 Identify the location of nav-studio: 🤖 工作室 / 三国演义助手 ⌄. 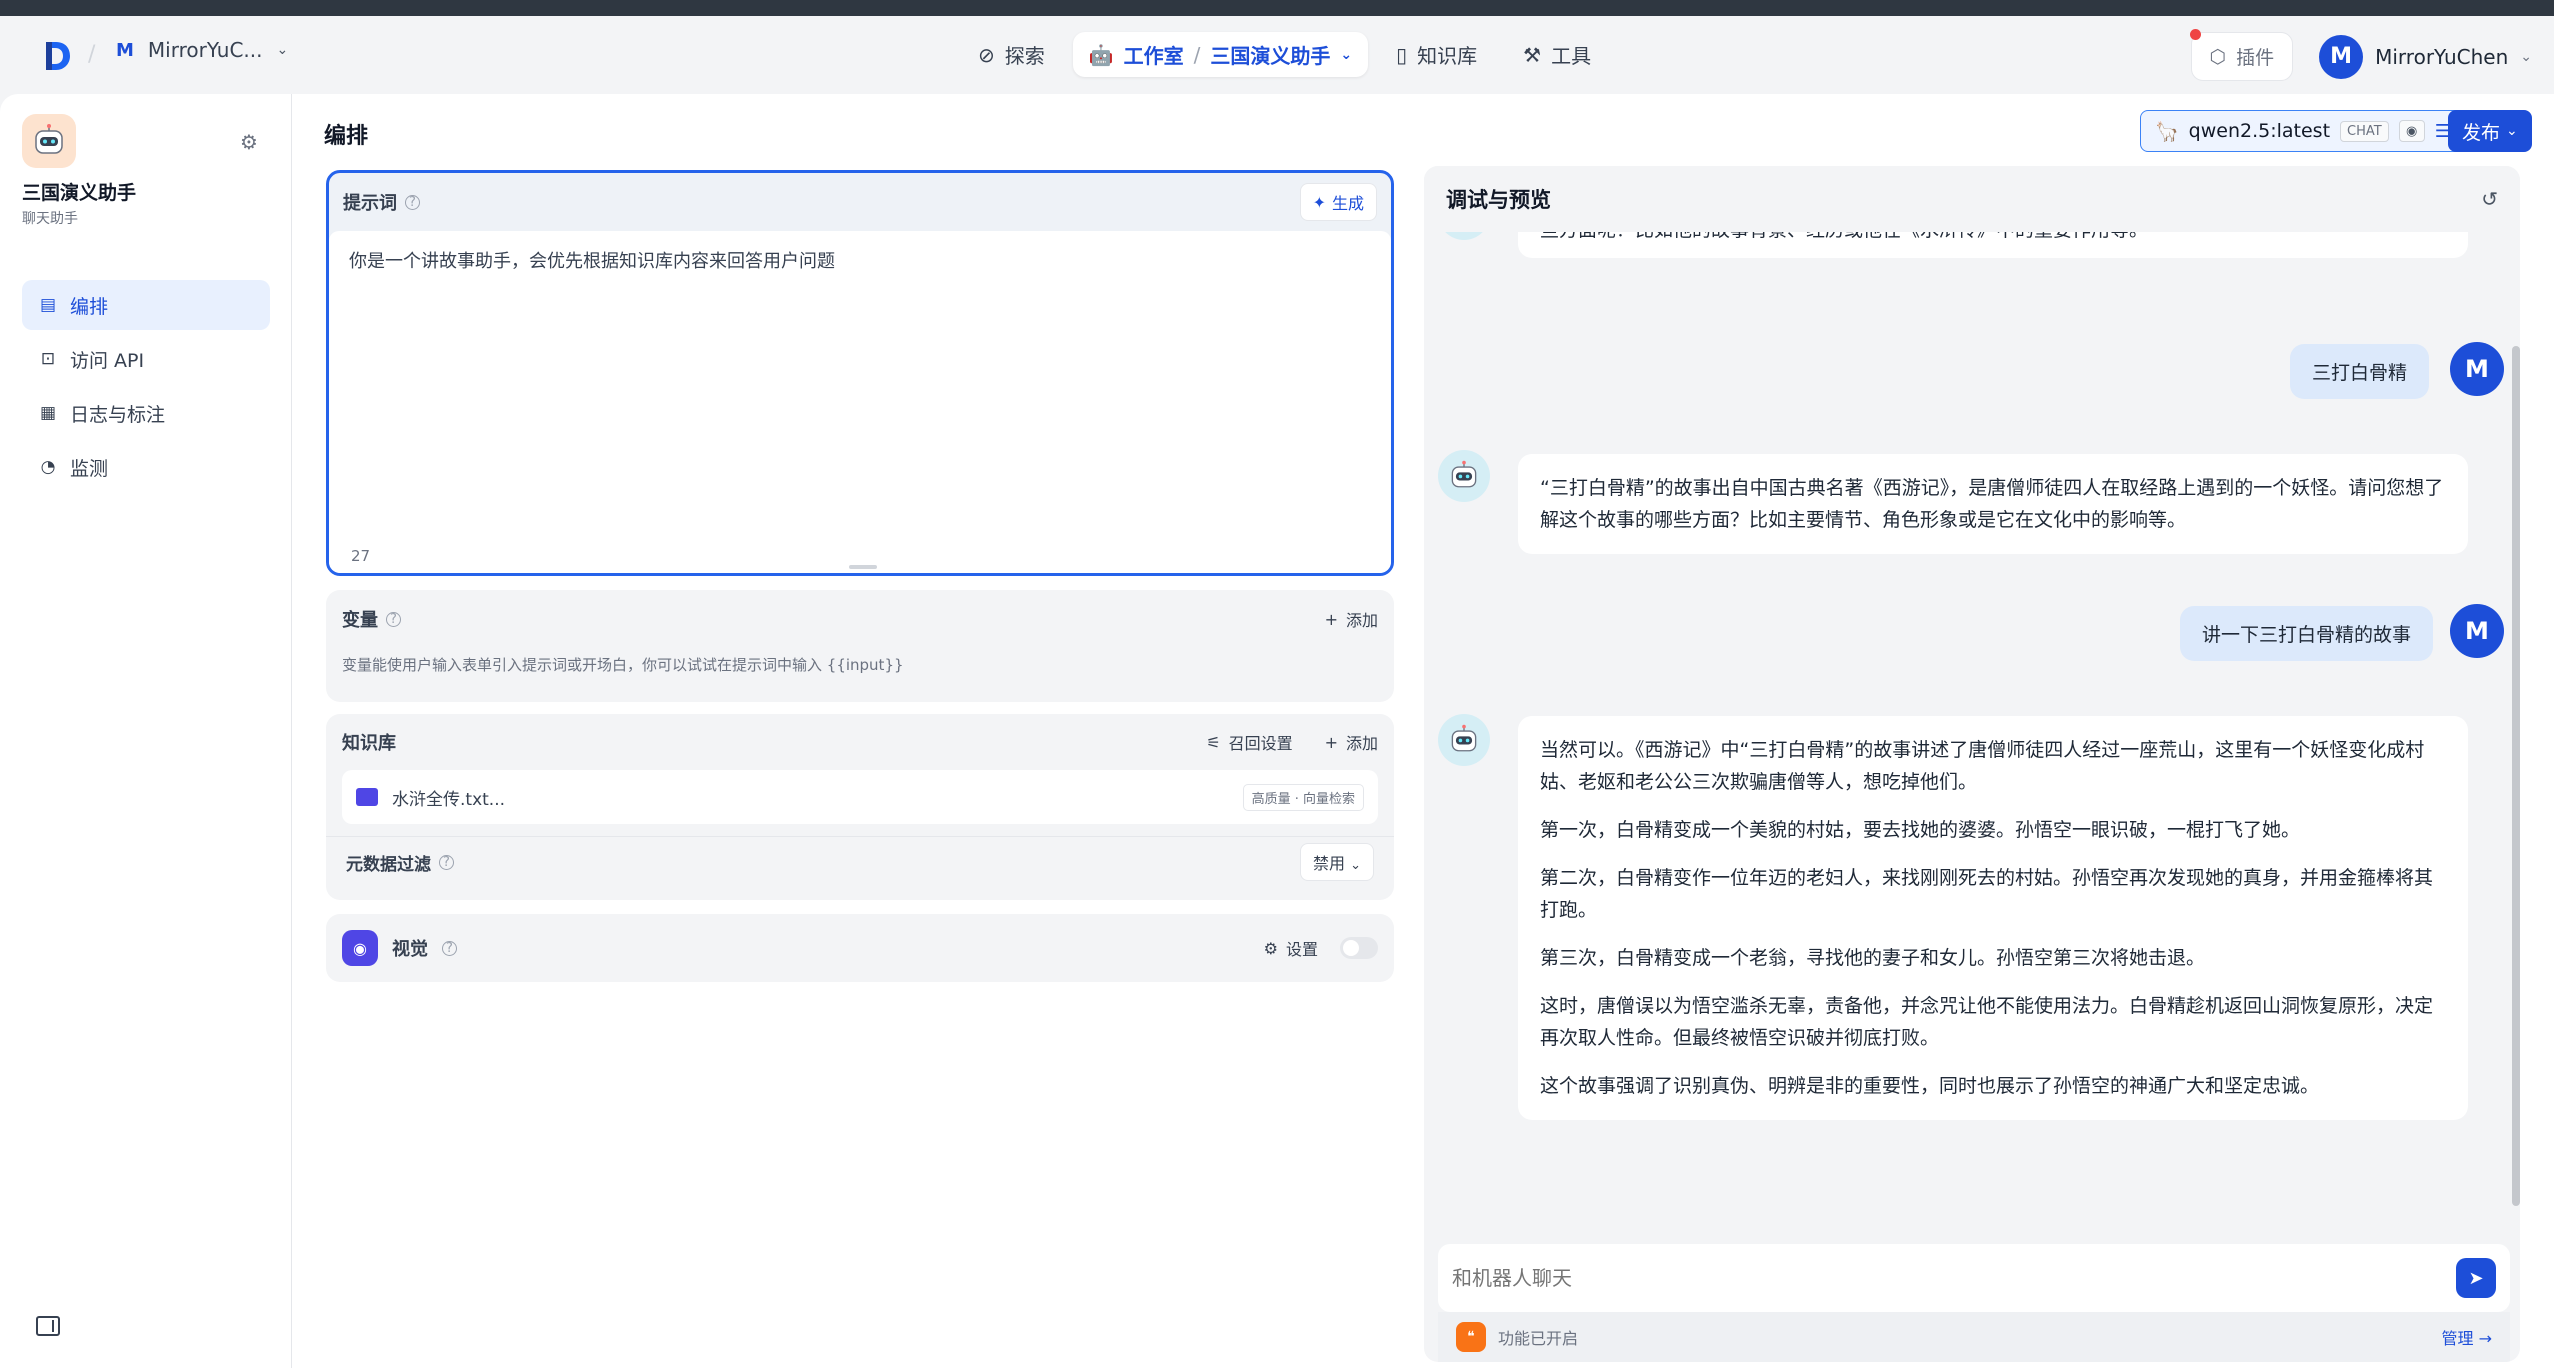
(1220, 54).